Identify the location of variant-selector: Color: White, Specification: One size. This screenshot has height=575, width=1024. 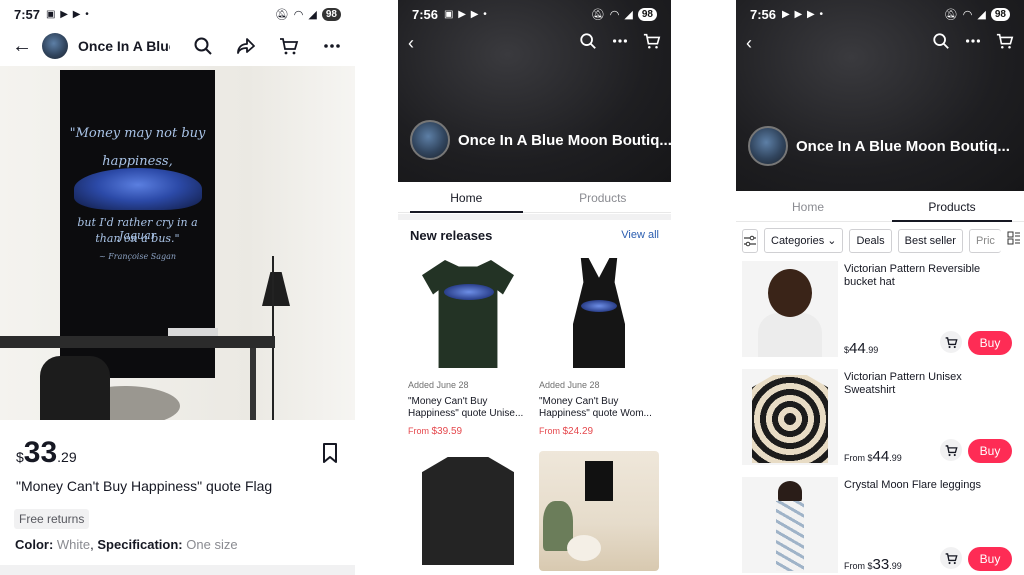
(126, 544).